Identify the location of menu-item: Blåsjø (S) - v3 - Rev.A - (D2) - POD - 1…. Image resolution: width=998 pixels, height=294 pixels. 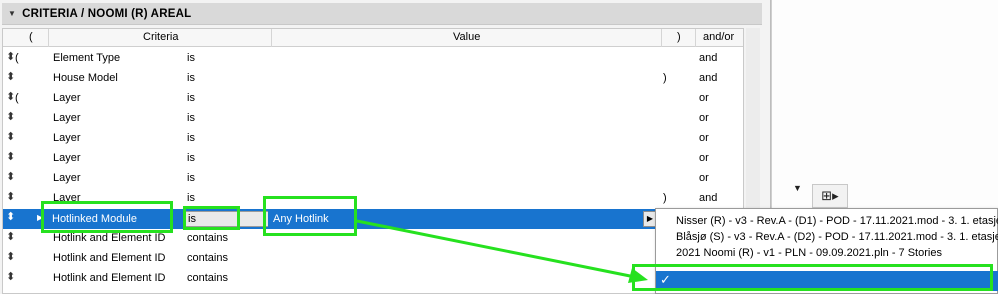
(837, 237).